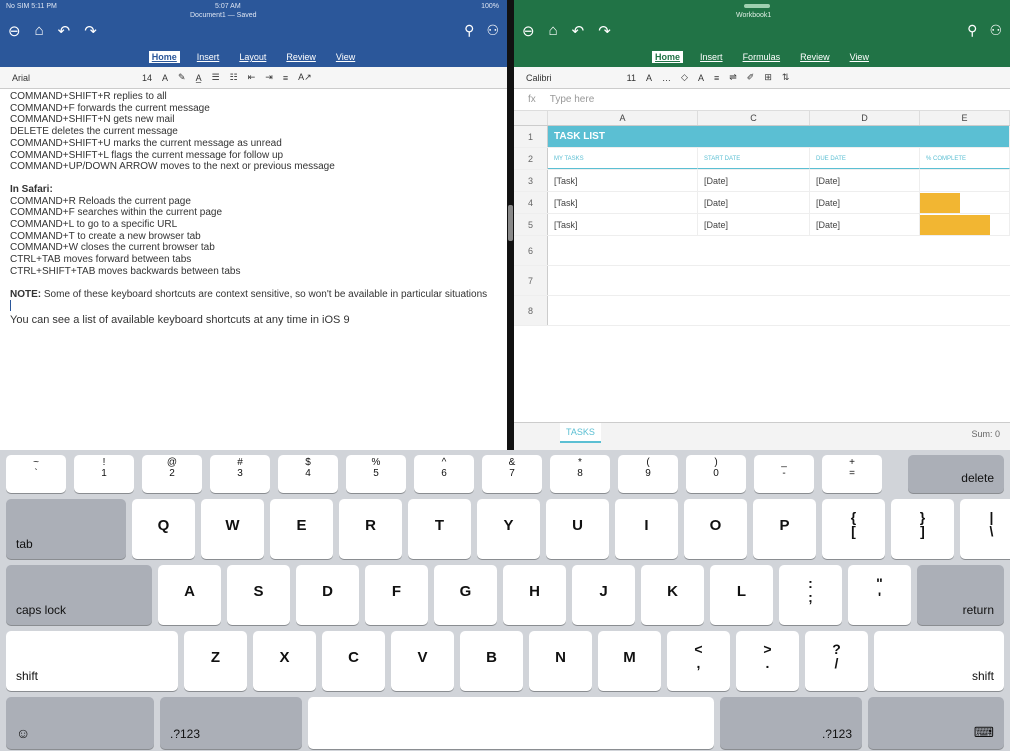  What do you see at coordinates (965, 118) in the screenshot?
I see `column-header: E` at bounding box center [965, 118].